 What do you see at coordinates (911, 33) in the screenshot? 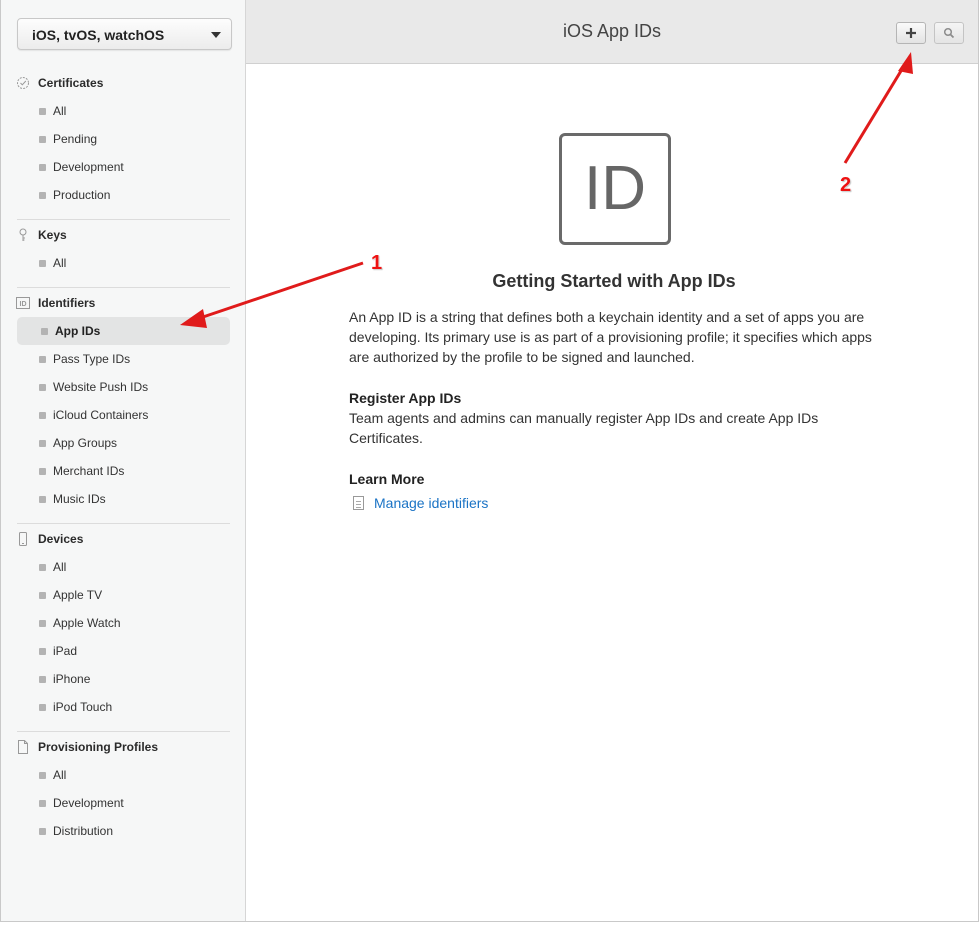
I see `add-button` at bounding box center [911, 33].